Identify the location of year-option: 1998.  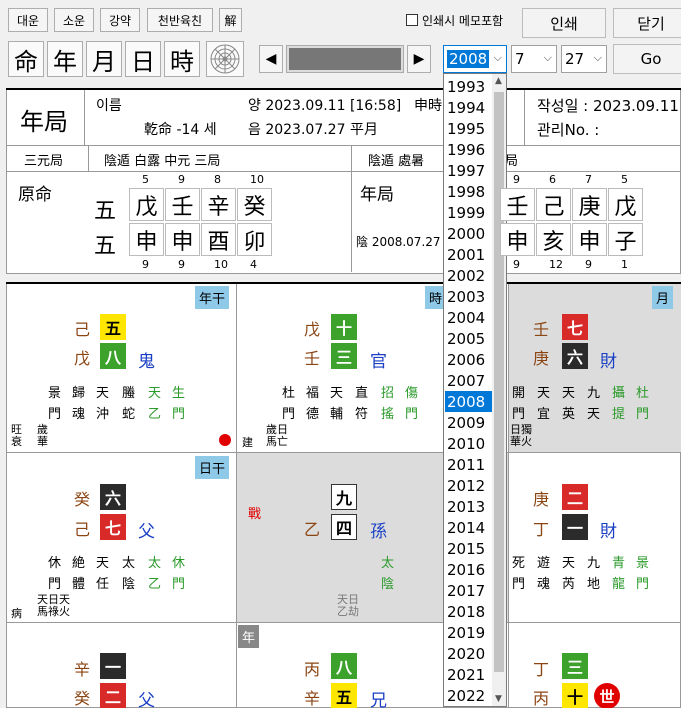
(469, 191).